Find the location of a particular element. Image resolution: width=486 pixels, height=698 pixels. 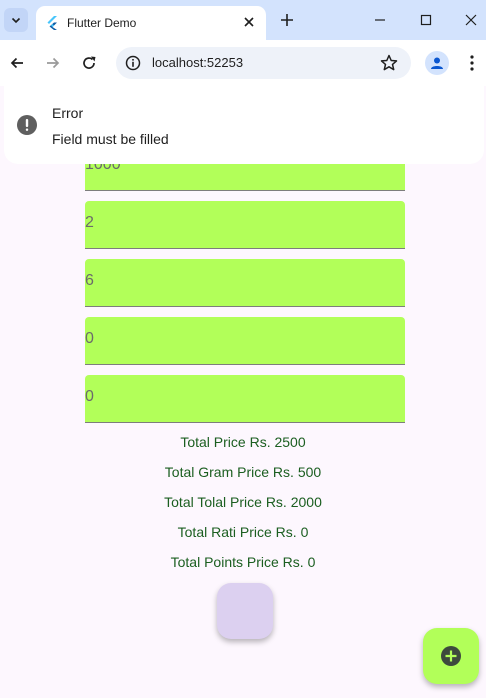

url-text: localhost:52253 is located at coordinates (198, 62).